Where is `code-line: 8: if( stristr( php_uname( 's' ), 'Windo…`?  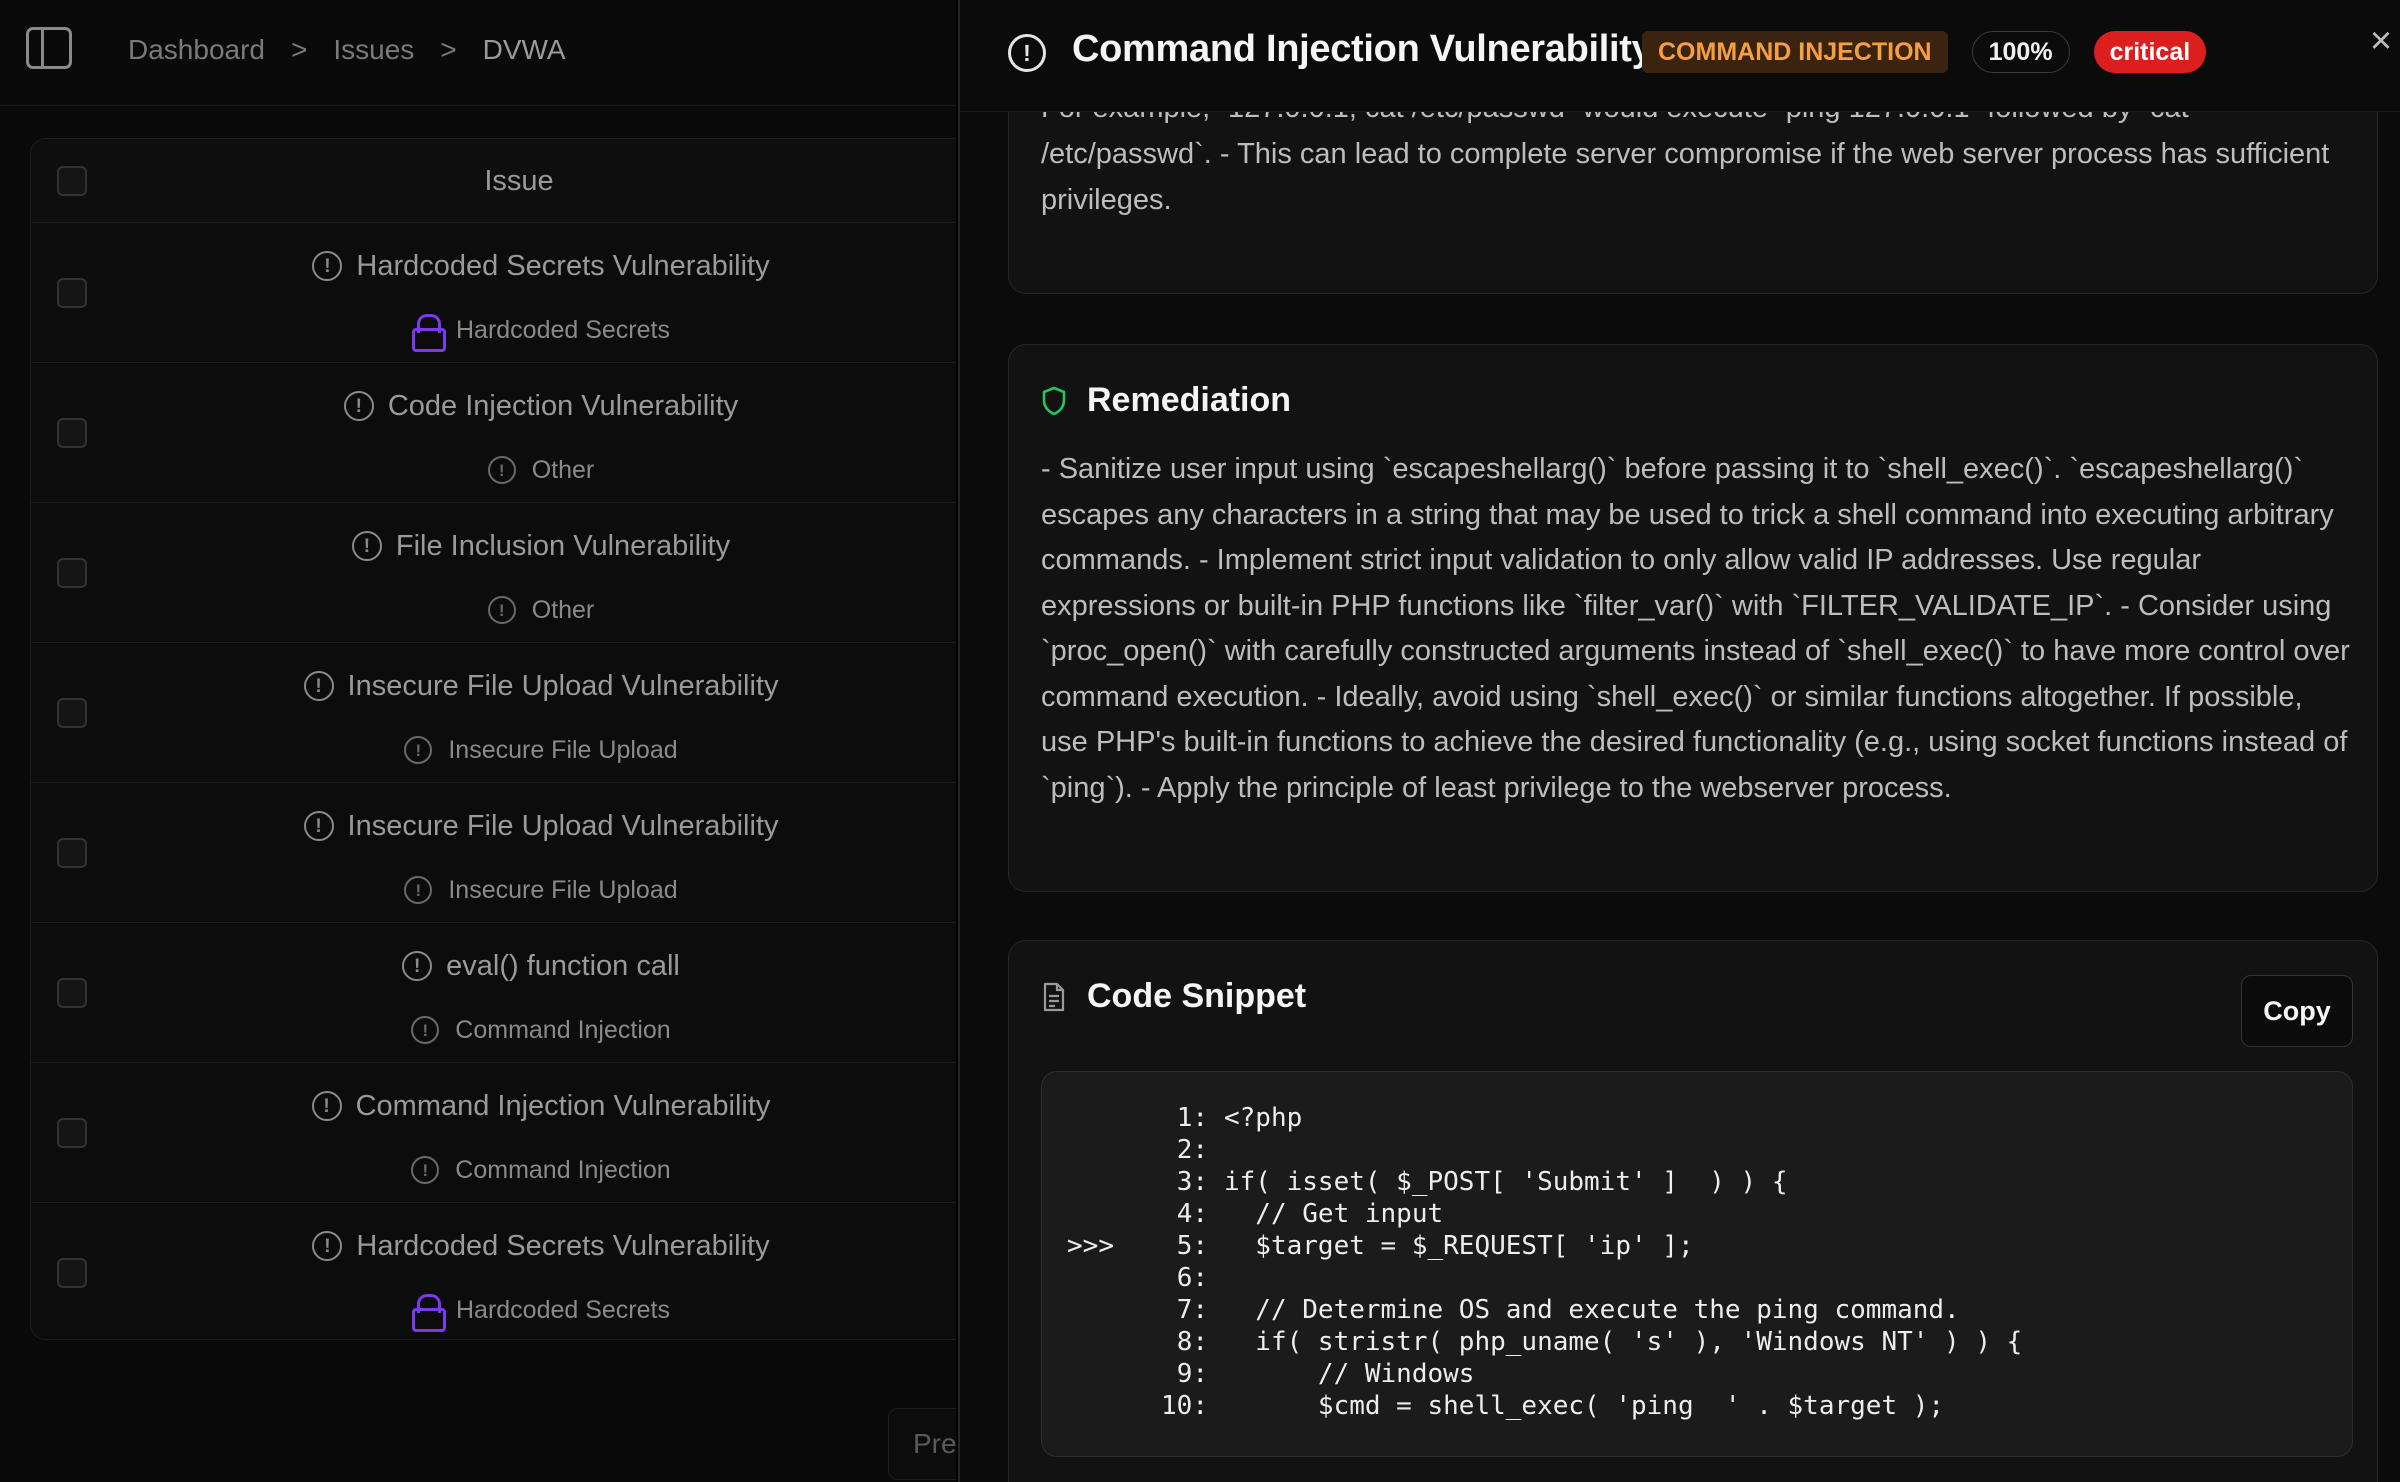
code-line: 8: if( stristr( php_uname( 's' ), 'Windo… is located at coordinates (1697, 1342).